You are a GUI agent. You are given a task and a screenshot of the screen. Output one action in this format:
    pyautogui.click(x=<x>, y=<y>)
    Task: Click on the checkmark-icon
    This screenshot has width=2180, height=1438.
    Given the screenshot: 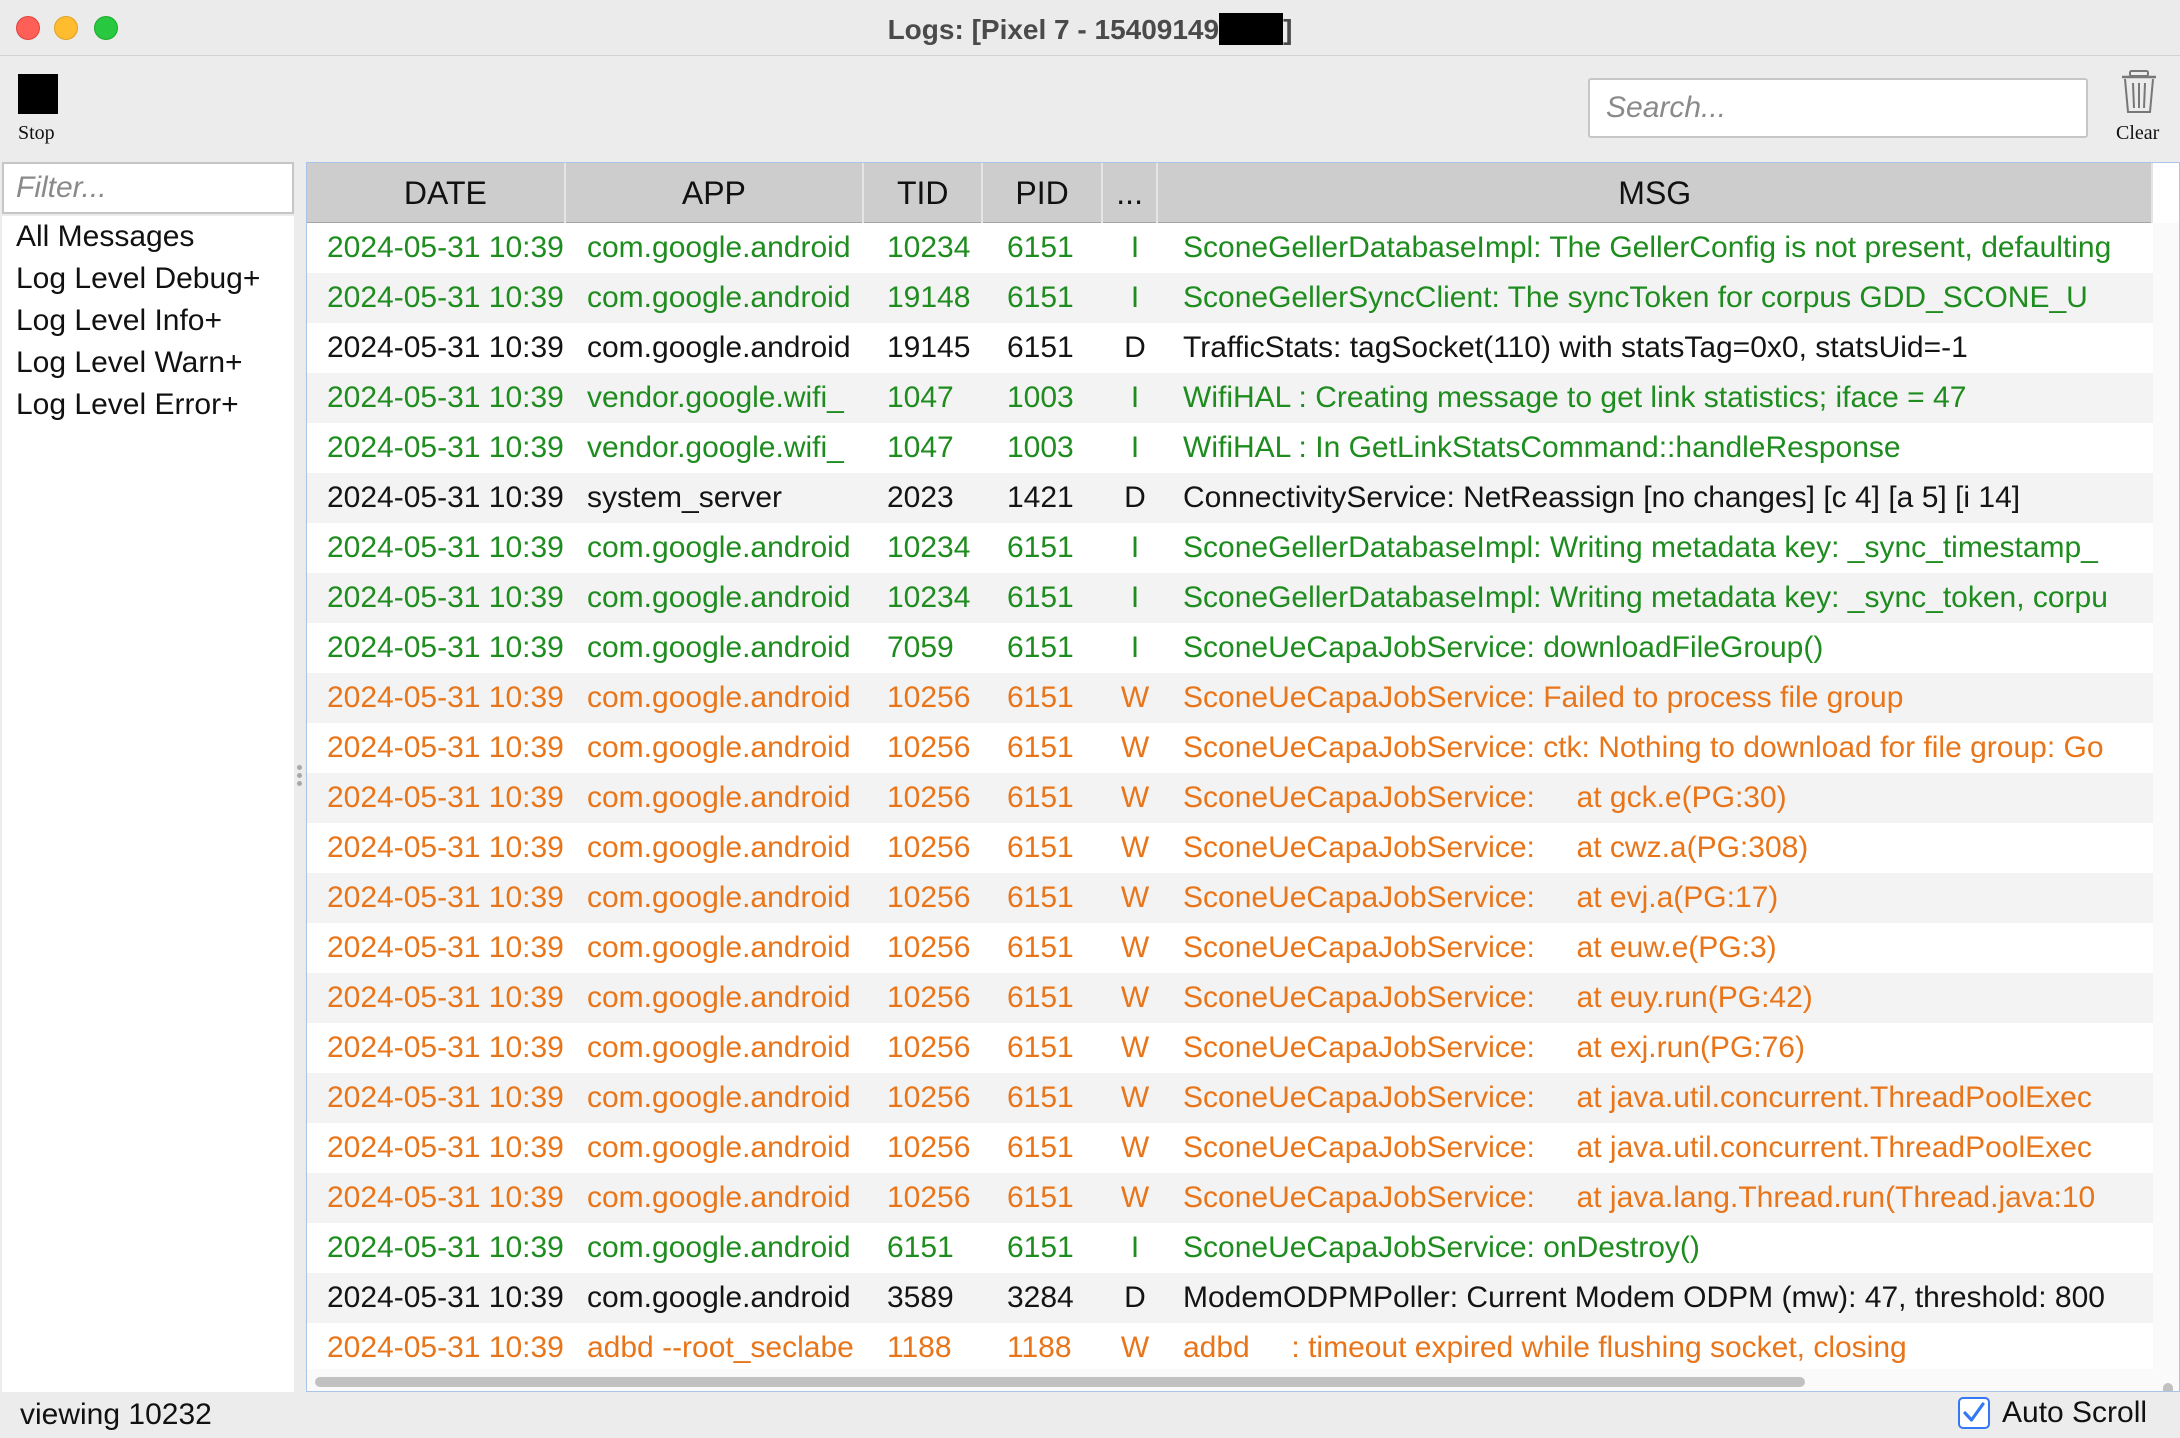 What is the action you would take?
    pyautogui.click(x=1974, y=1412)
    